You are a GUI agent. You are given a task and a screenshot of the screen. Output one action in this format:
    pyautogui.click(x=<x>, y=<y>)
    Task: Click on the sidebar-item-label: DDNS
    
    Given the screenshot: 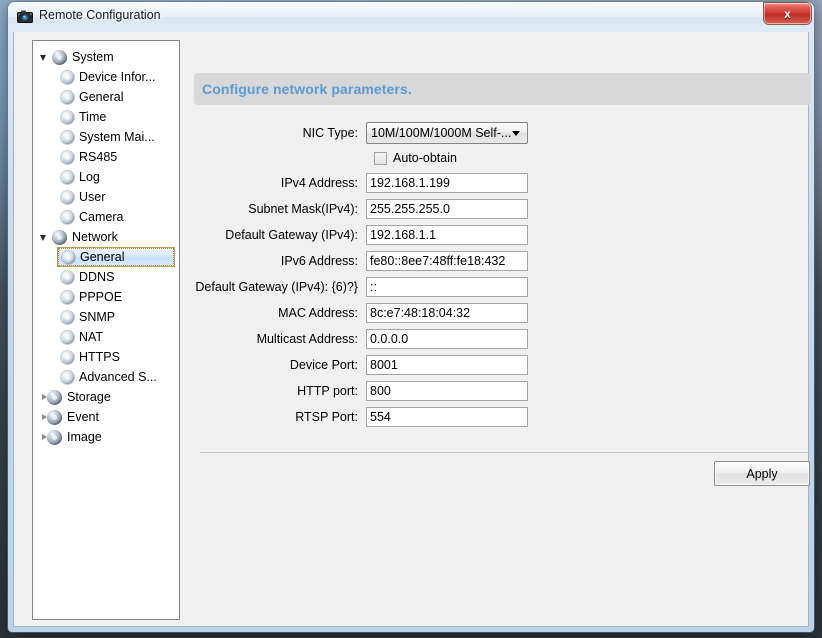 What is the action you would take?
    pyautogui.click(x=97, y=276)
    